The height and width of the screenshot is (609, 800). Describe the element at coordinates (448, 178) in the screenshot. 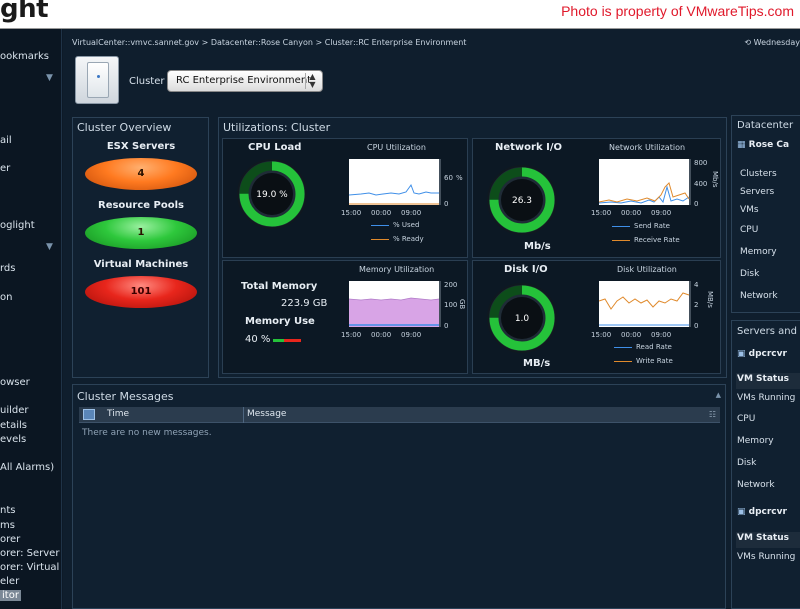

I see `y-tick: 60` at that location.